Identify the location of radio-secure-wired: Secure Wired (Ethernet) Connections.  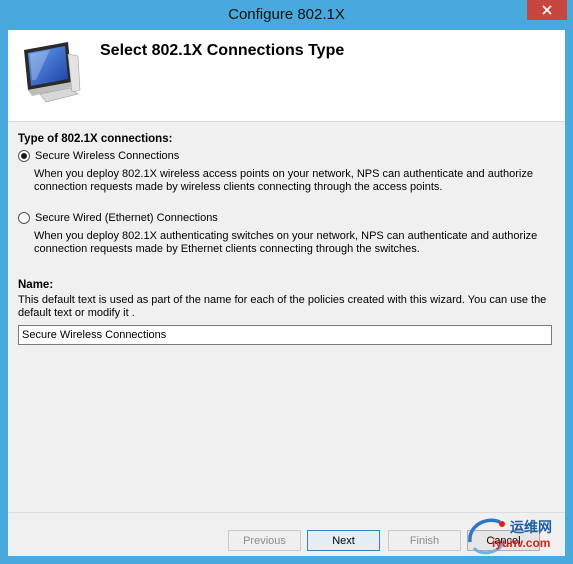
(118, 218).